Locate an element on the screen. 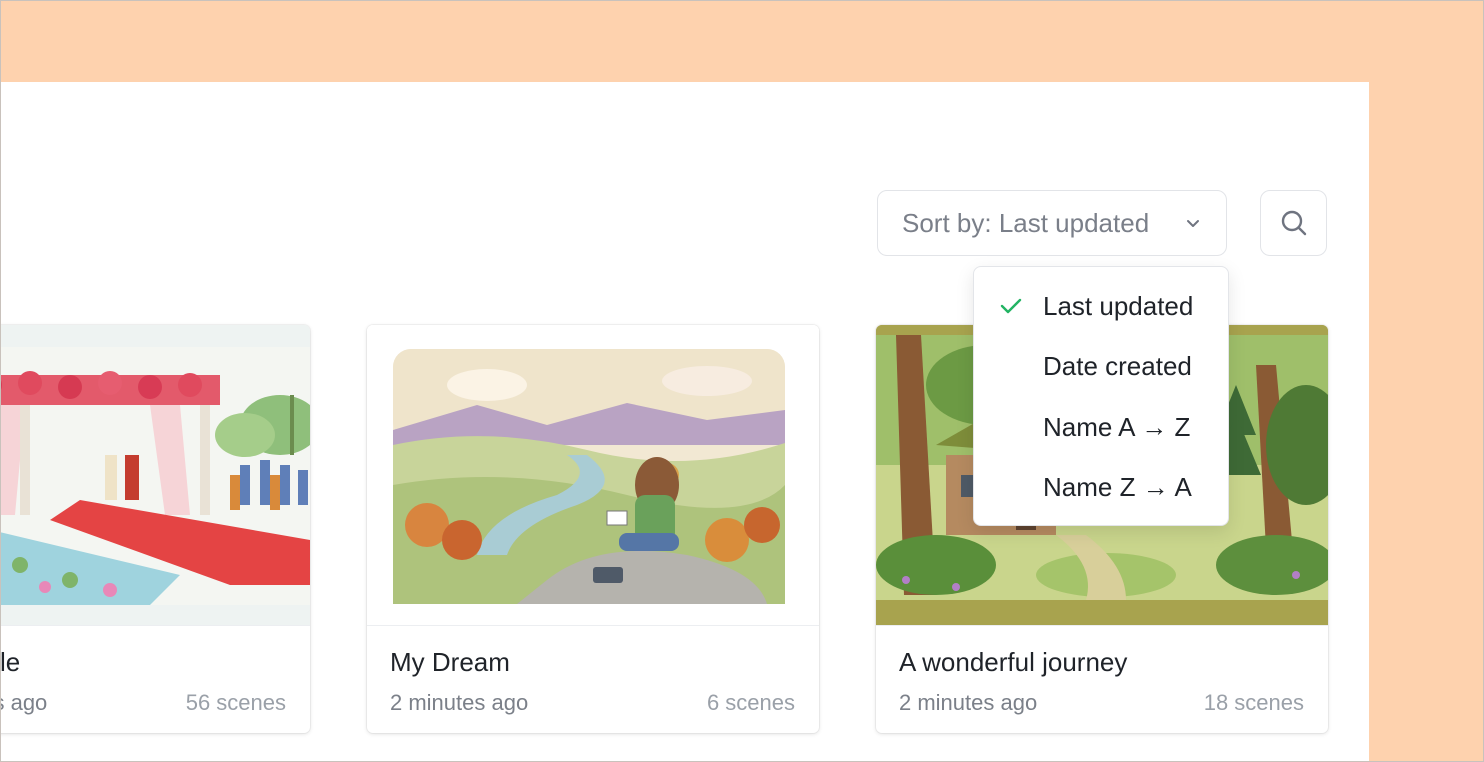 The image size is (1484, 762). sort-label: Sort by: Last updated is located at coordinates (1026, 222).